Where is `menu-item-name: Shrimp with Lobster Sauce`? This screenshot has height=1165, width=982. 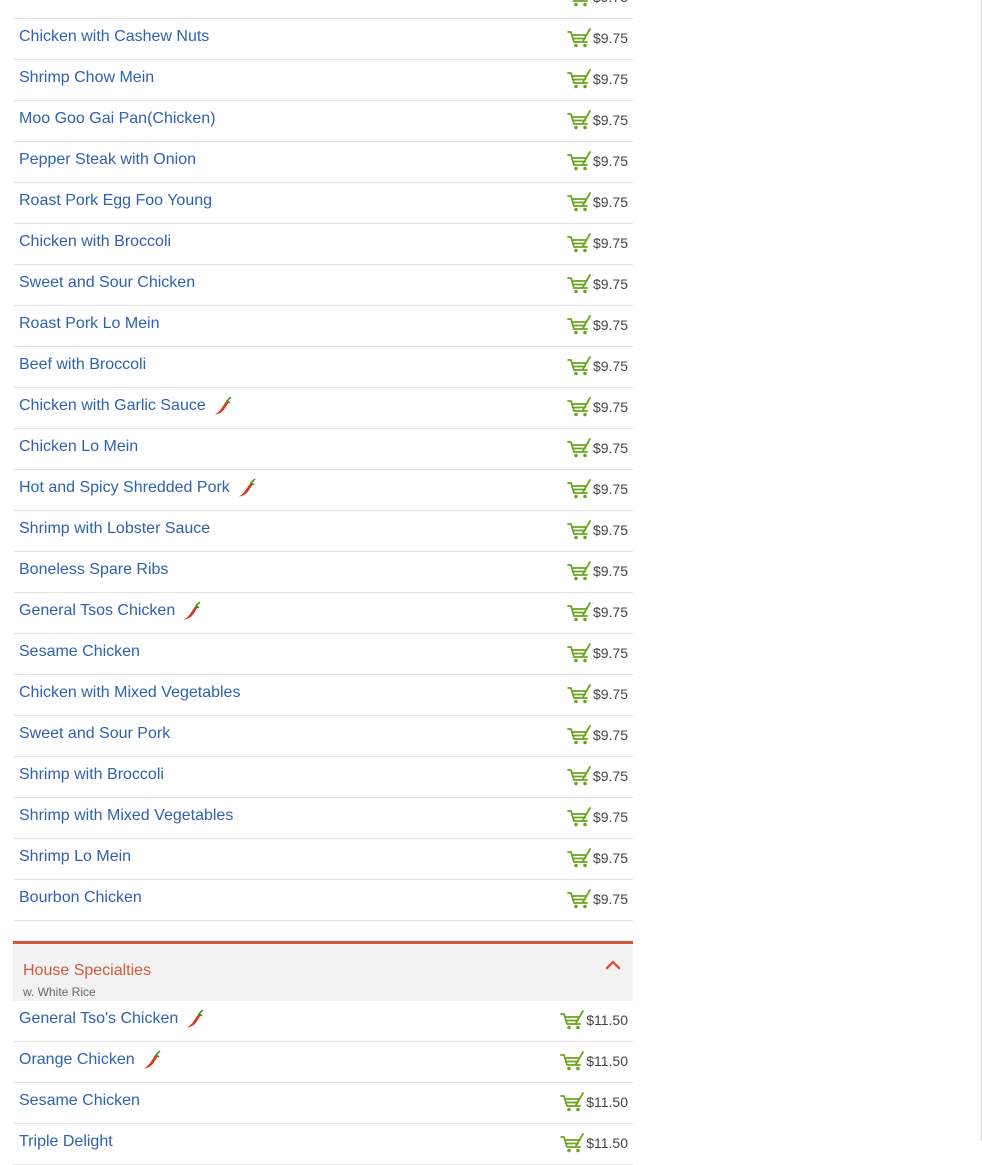 menu-item-name: Shrimp with Lobster Sauce is located at coordinates (114, 529).